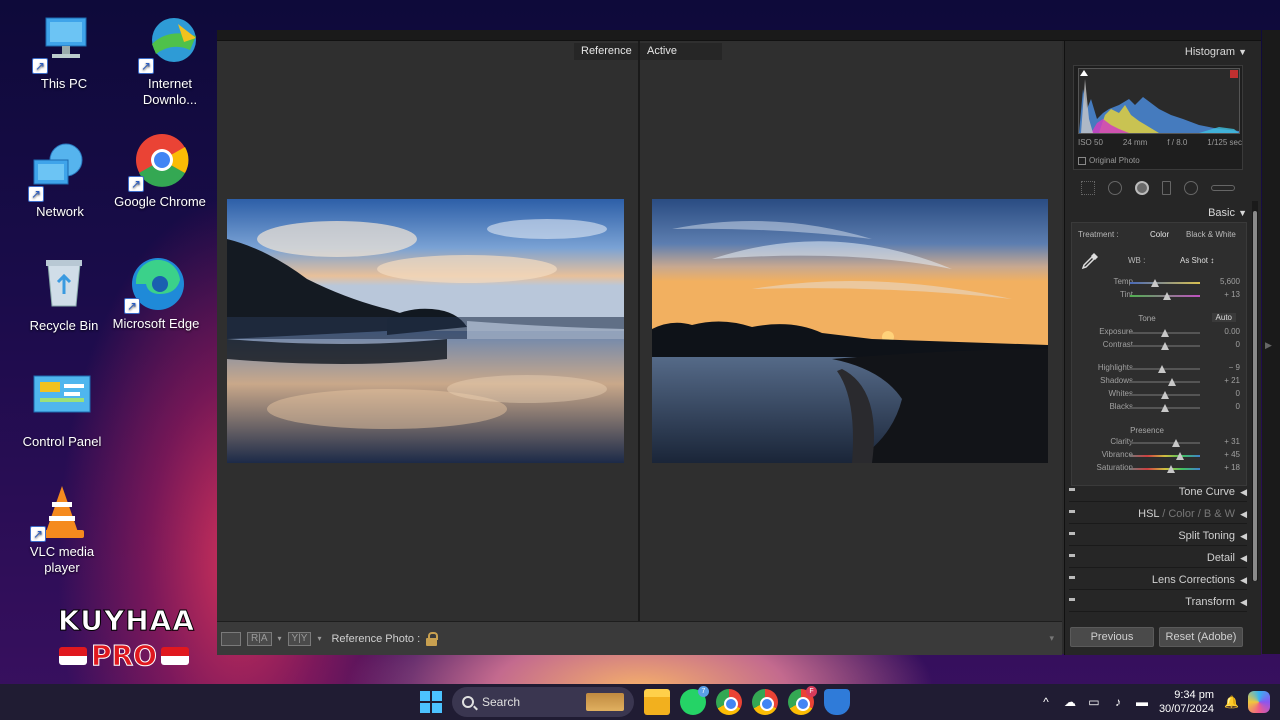 This screenshot has width=1280, height=720. I want to click on adjustment-brush-icon, so click(1222, 188).